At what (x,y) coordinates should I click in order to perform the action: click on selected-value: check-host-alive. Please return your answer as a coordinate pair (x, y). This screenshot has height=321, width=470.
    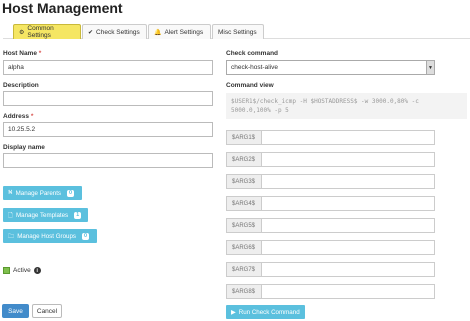
    Looking at the image, I should click on (254, 67).